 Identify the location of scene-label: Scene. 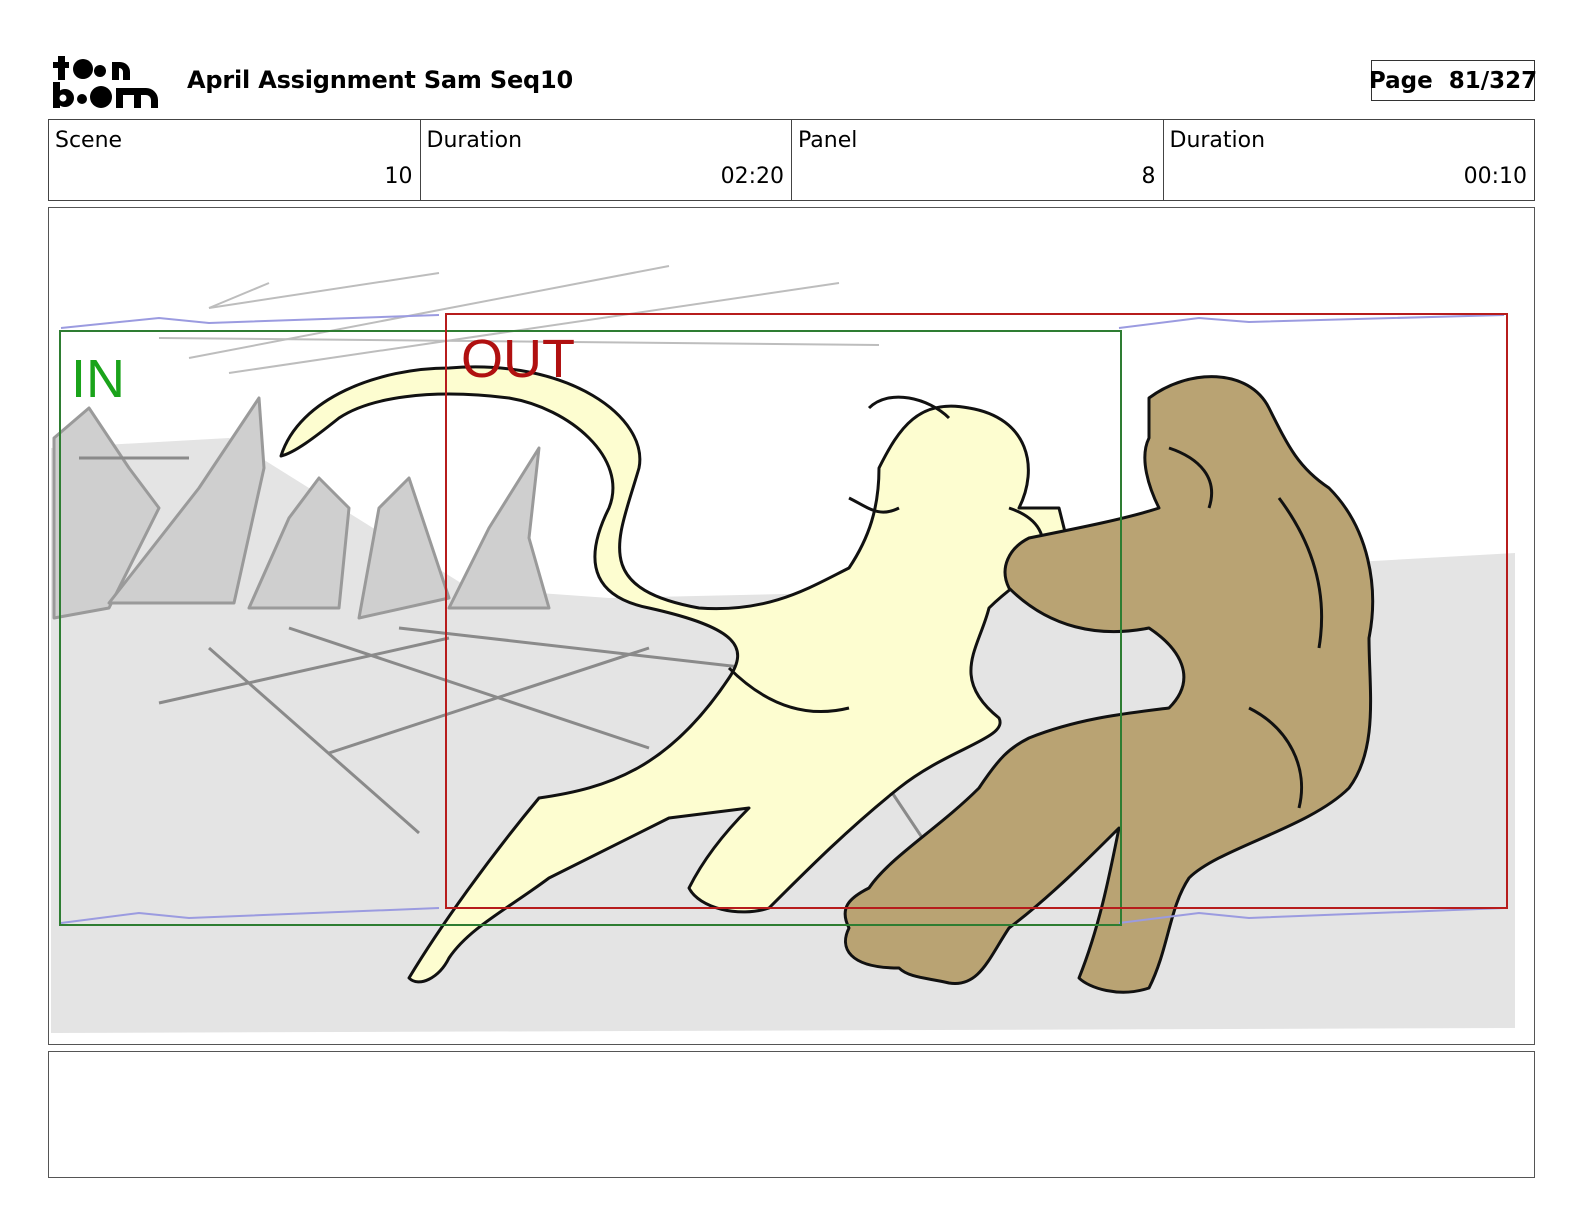
(89, 140).